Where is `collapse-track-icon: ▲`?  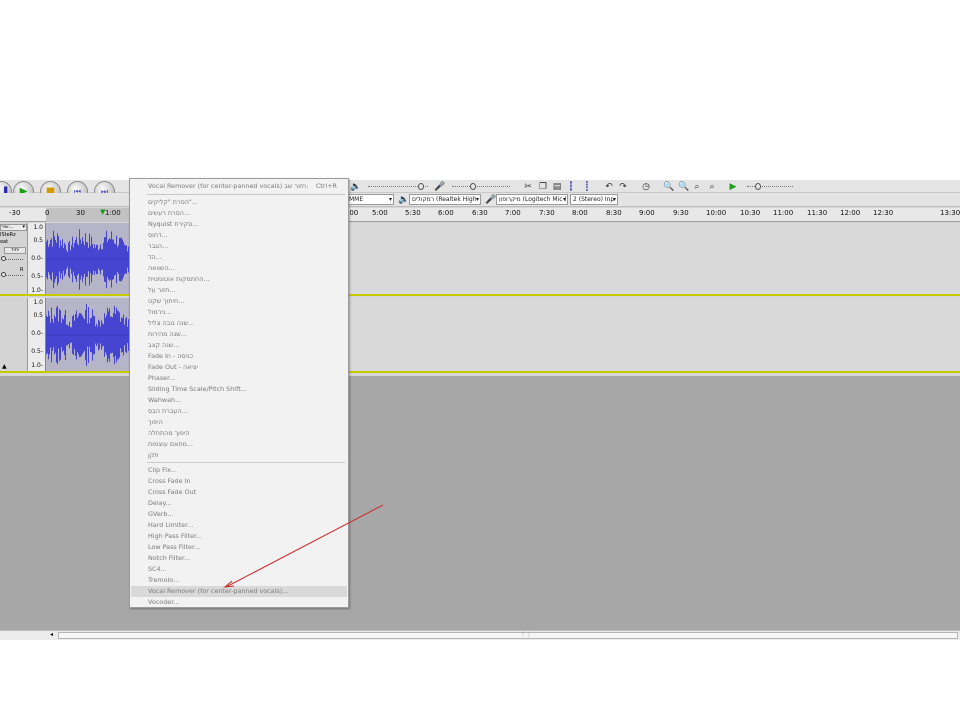 collapse-track-icon: ▲ is located at coordinates (4, 366).